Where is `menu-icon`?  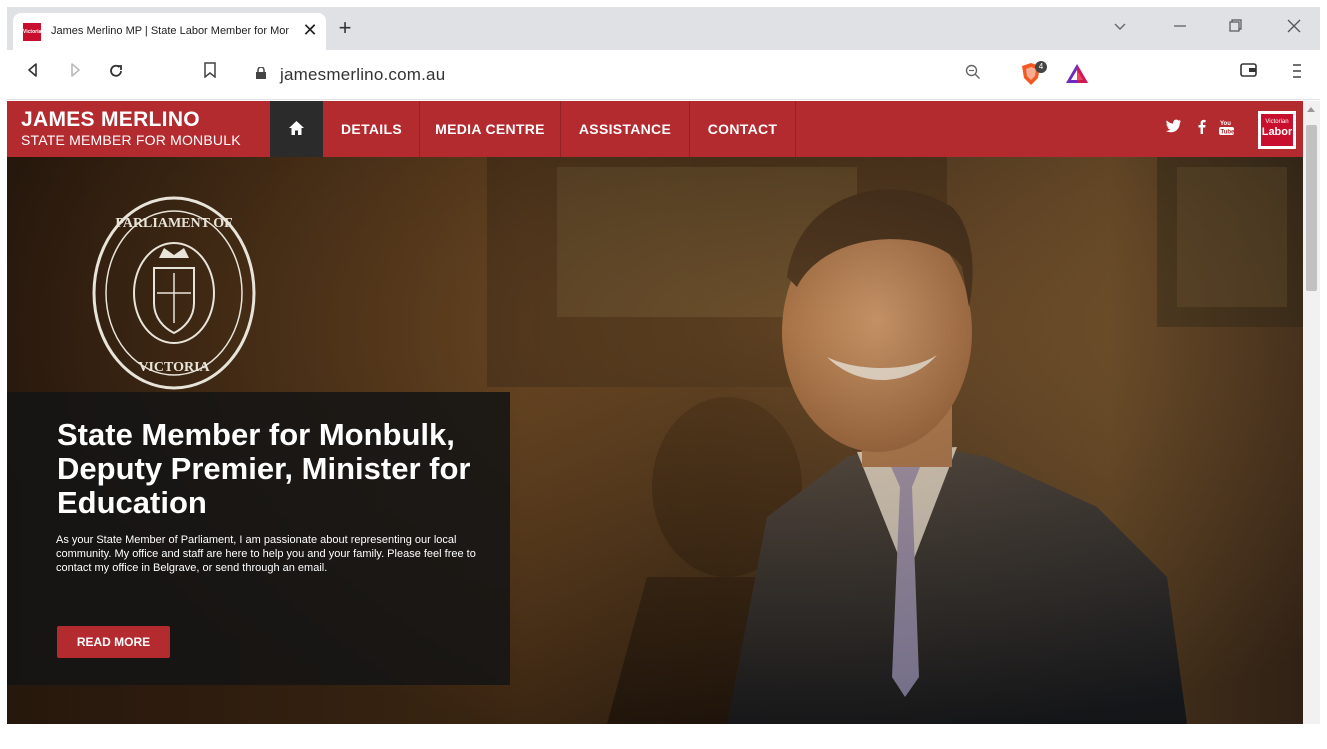
menu-icon is located at coordinates (1297, 74).